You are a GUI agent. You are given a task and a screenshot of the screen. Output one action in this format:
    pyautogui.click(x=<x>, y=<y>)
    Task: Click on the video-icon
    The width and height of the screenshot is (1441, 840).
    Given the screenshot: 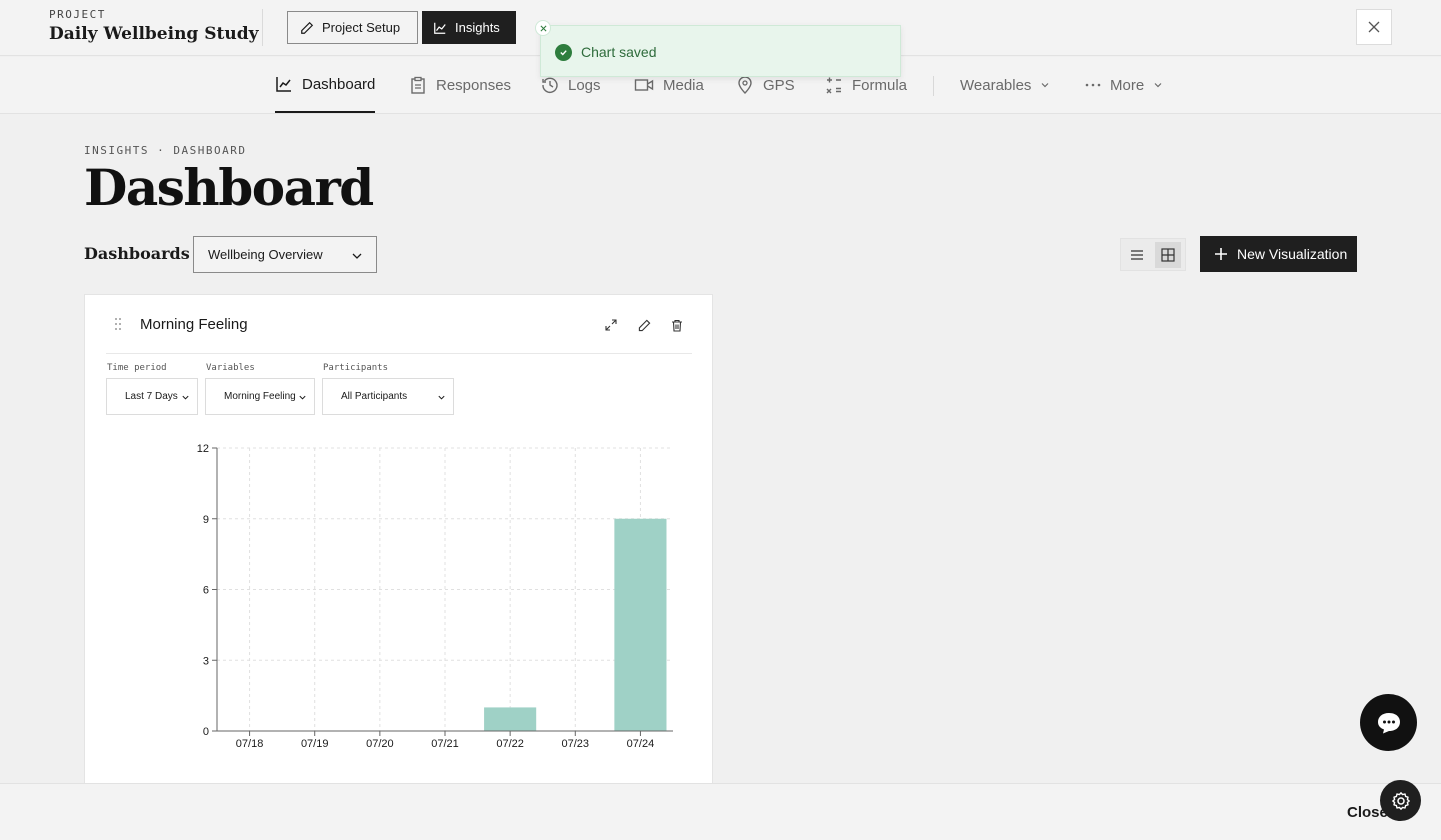 What is the action you would take?
    pyautogui.click(x=644, y=85)
    